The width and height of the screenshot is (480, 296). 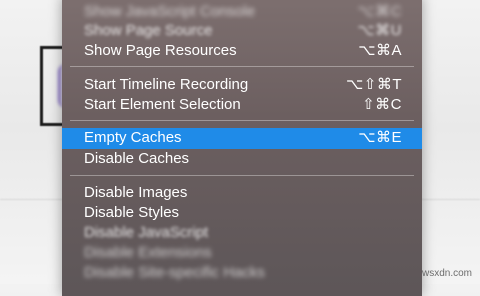 What do you see at coordinates (146, 232) in the screenshot?
I see `menu-item-label: Disable JavaScript` at bounding box center [146, 232].